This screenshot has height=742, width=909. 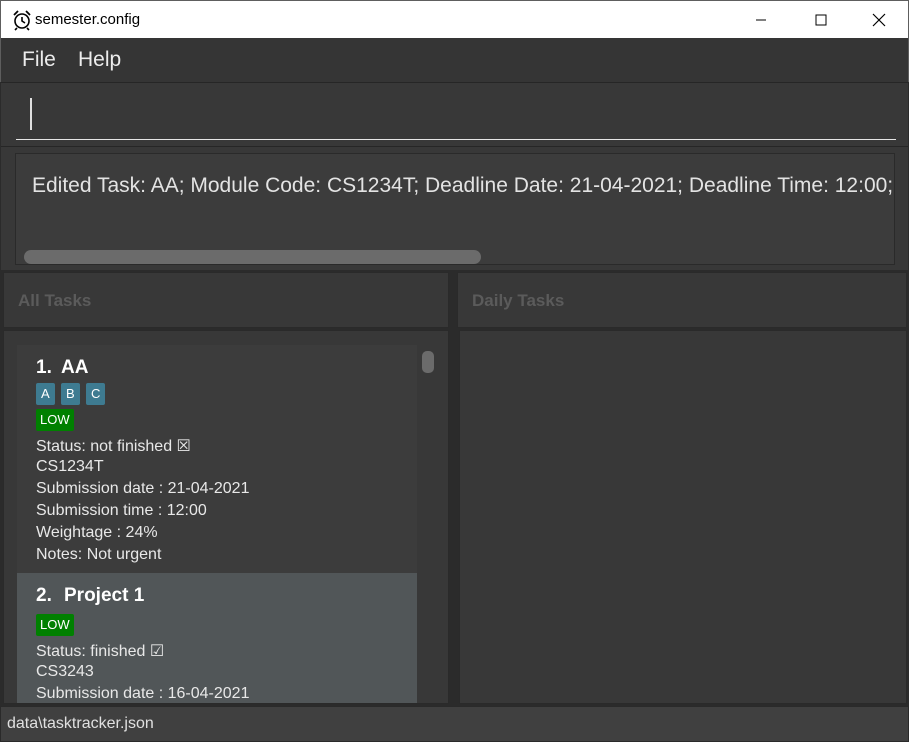 What do you see at coordinates (518, 300) in the screenshot?
I see `daily-tasks-title: Daily Tasks` at bounding box center [518, 300].